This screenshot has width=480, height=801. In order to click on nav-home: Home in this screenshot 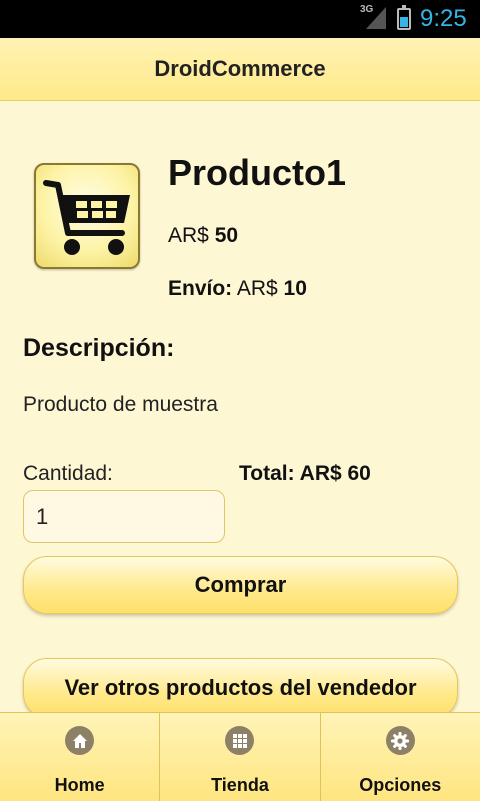, I will do `click(79, 757)`.